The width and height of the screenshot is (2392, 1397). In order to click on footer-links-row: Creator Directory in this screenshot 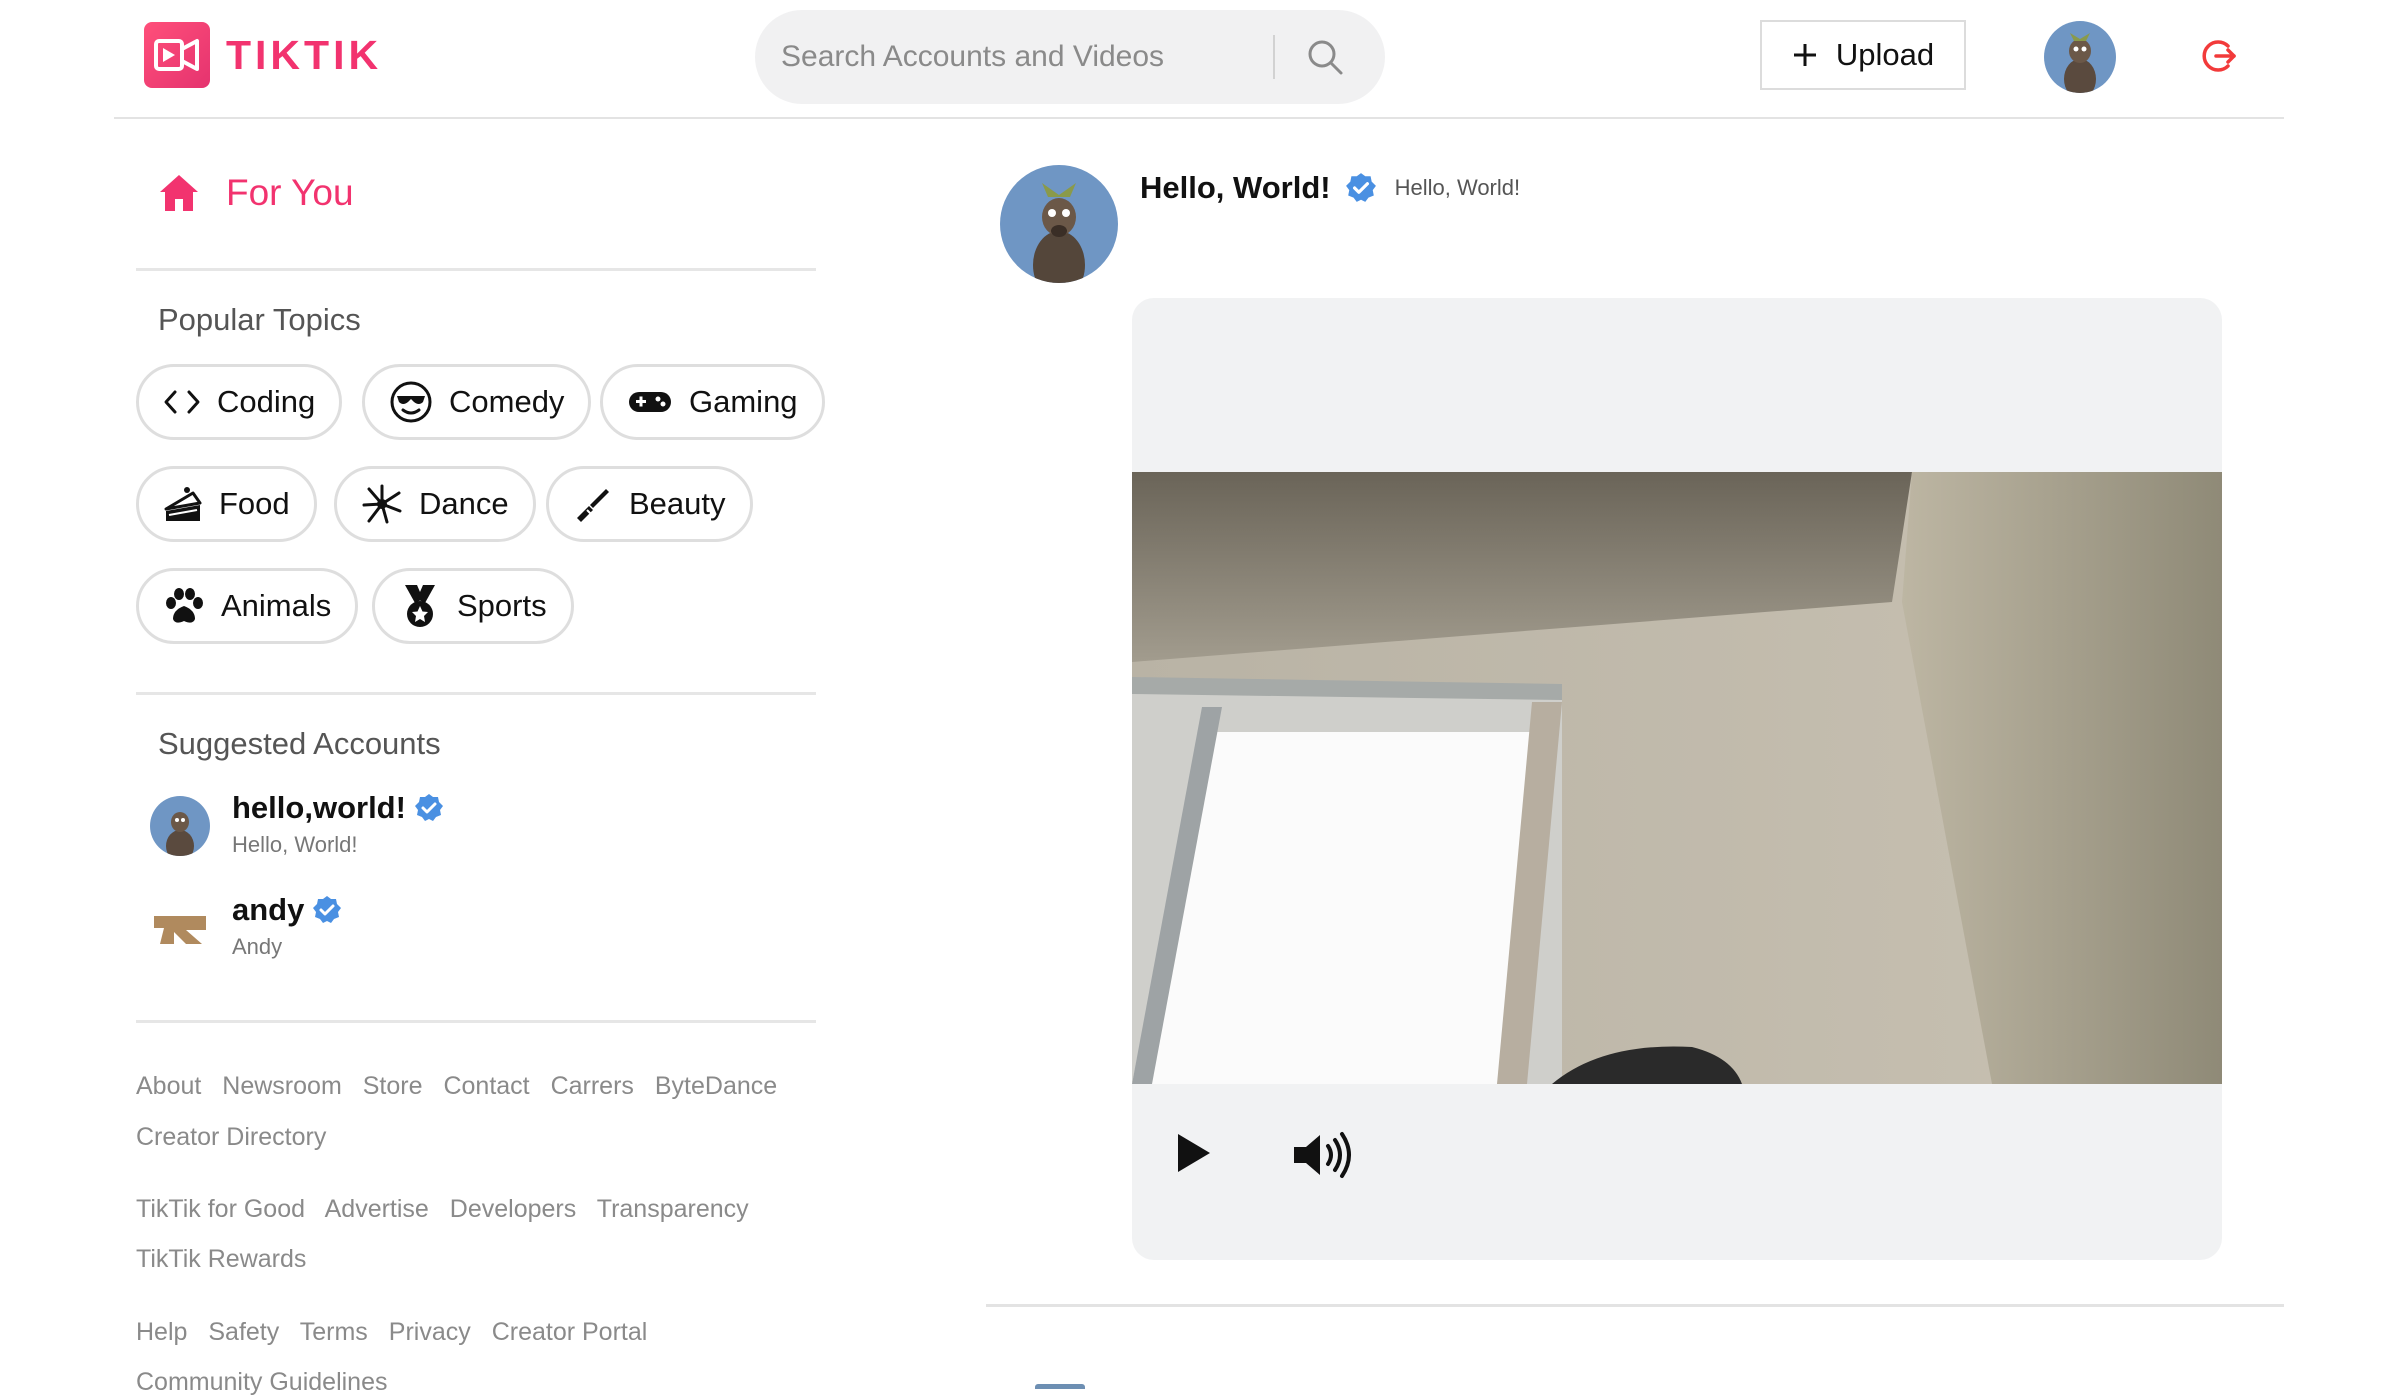, I will do `click(238, 1137)`.